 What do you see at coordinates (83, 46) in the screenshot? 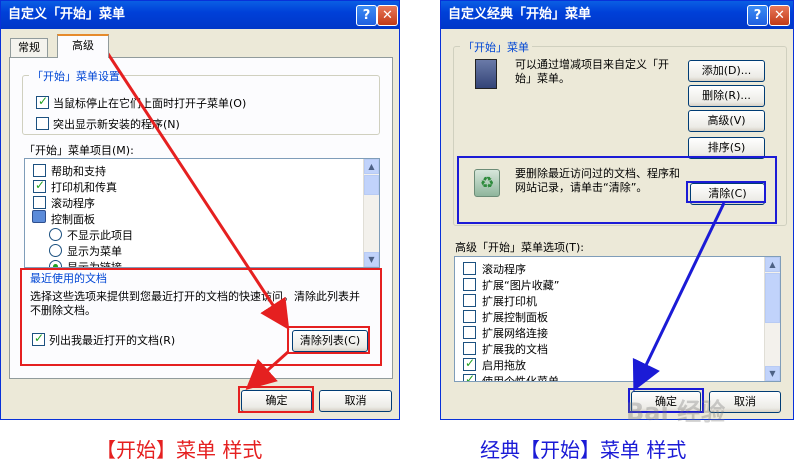
I see `tab-advanced: 高级` at bounding box center [83, 46].